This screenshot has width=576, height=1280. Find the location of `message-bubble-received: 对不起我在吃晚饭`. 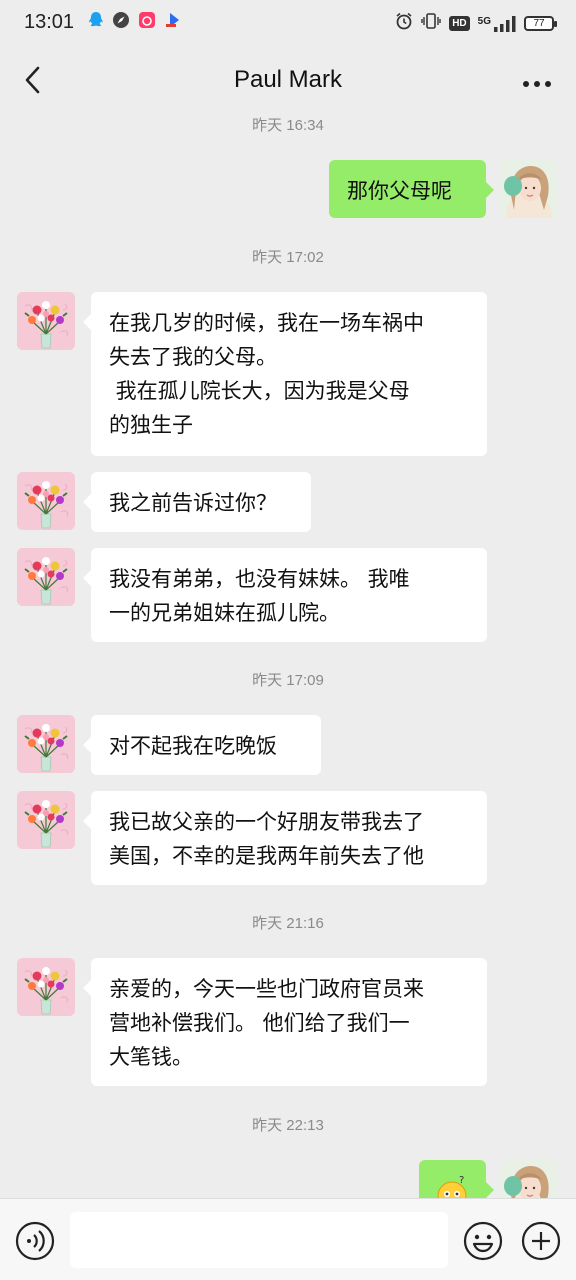

message-bubble-received: 对不起我在吃晚饭 is located at coordinates (202, 745).